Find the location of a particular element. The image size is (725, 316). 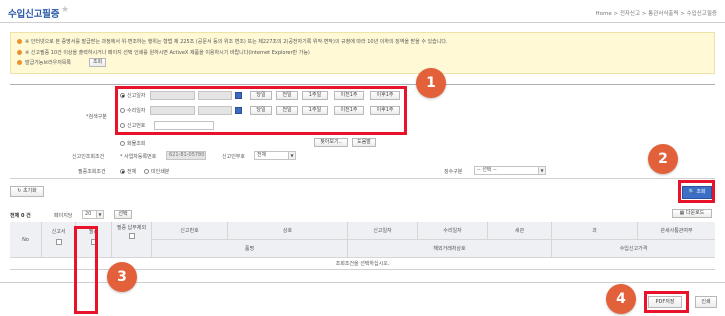

col-customs: 세관 is located at coordinates (520, 231).